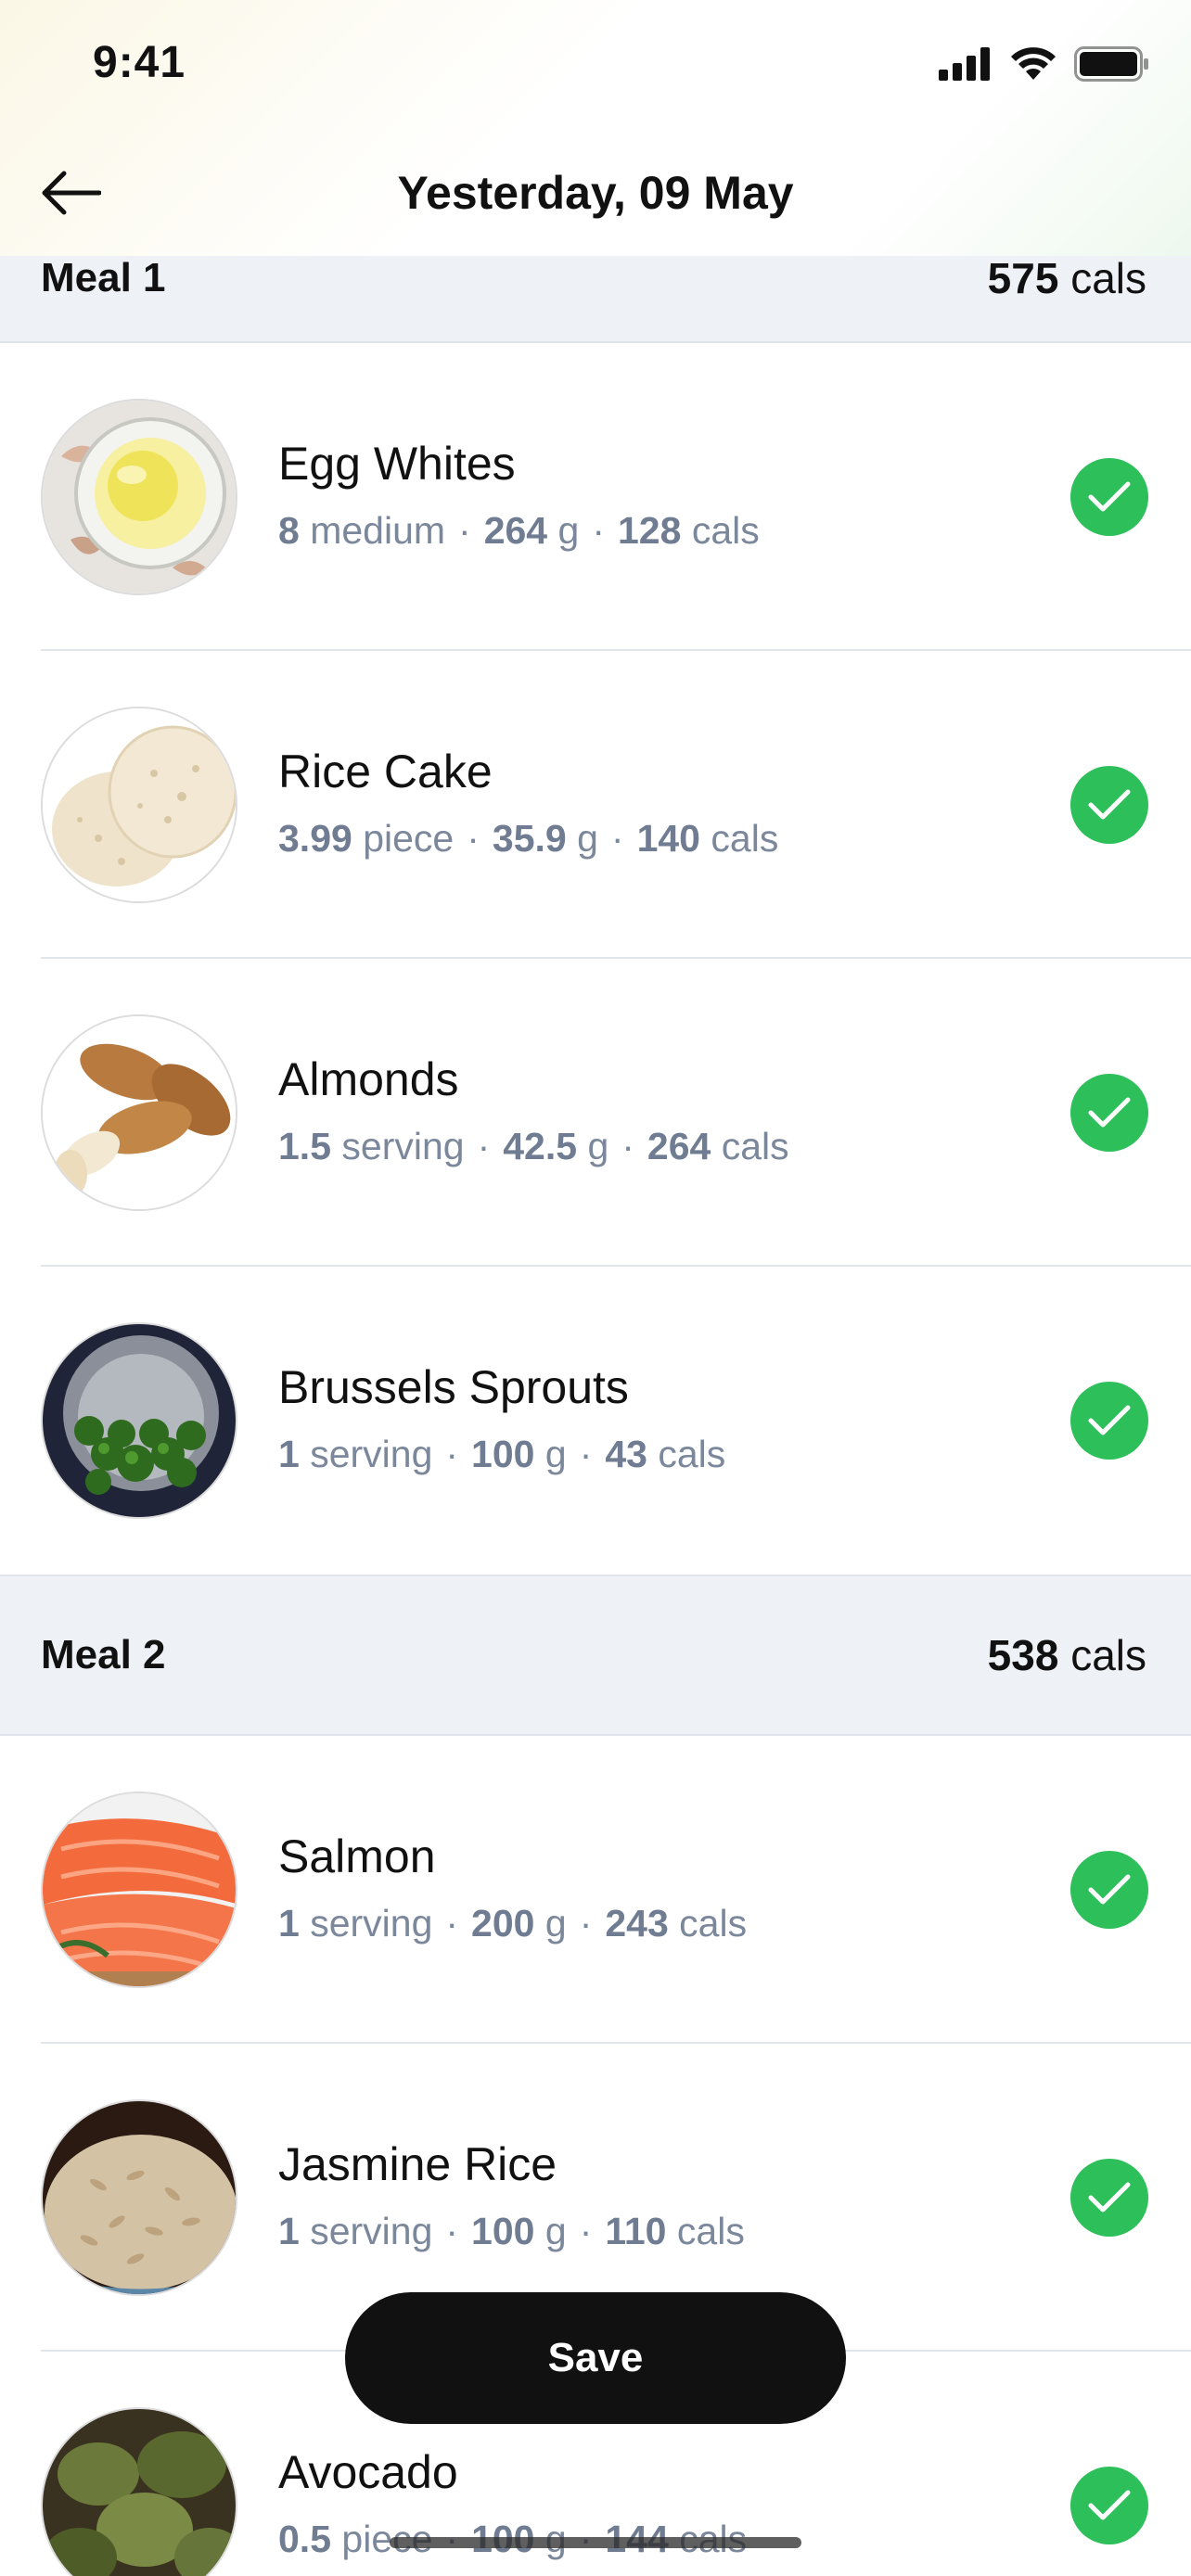 Image resolution: width=1191 pixels, height=2576 pixels. I want to click on status-icons, so click(1044, 66).